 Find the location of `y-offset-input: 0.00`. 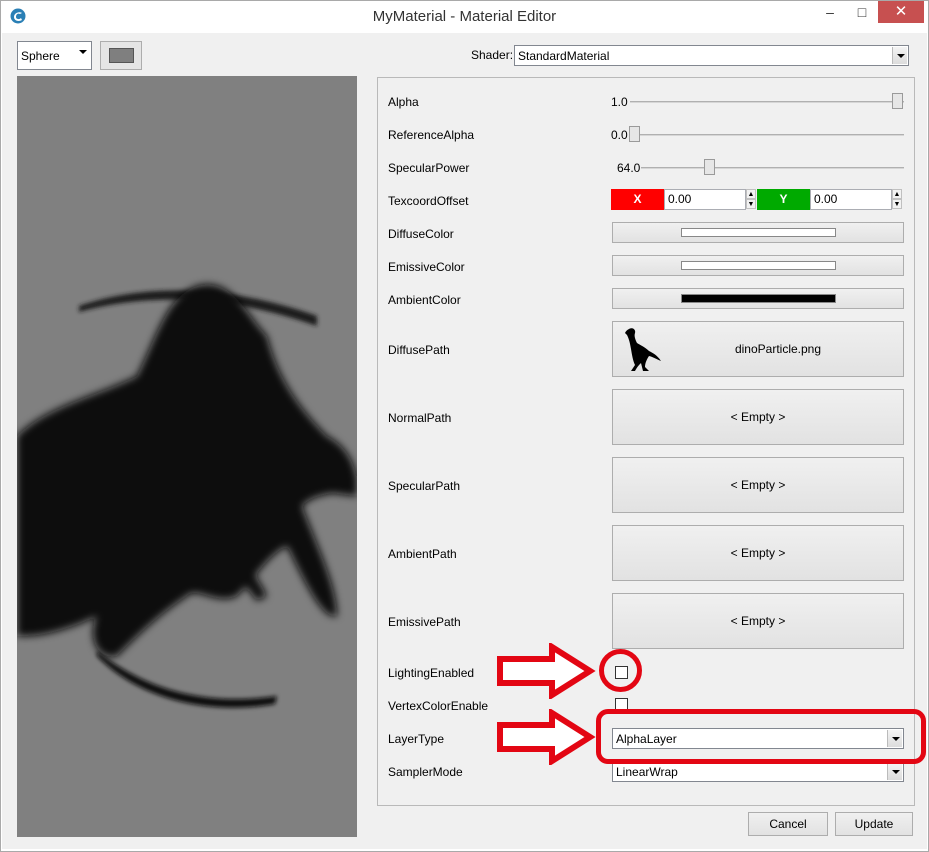

y-offset-input: 0.00 is located at coordinates (851, 199).